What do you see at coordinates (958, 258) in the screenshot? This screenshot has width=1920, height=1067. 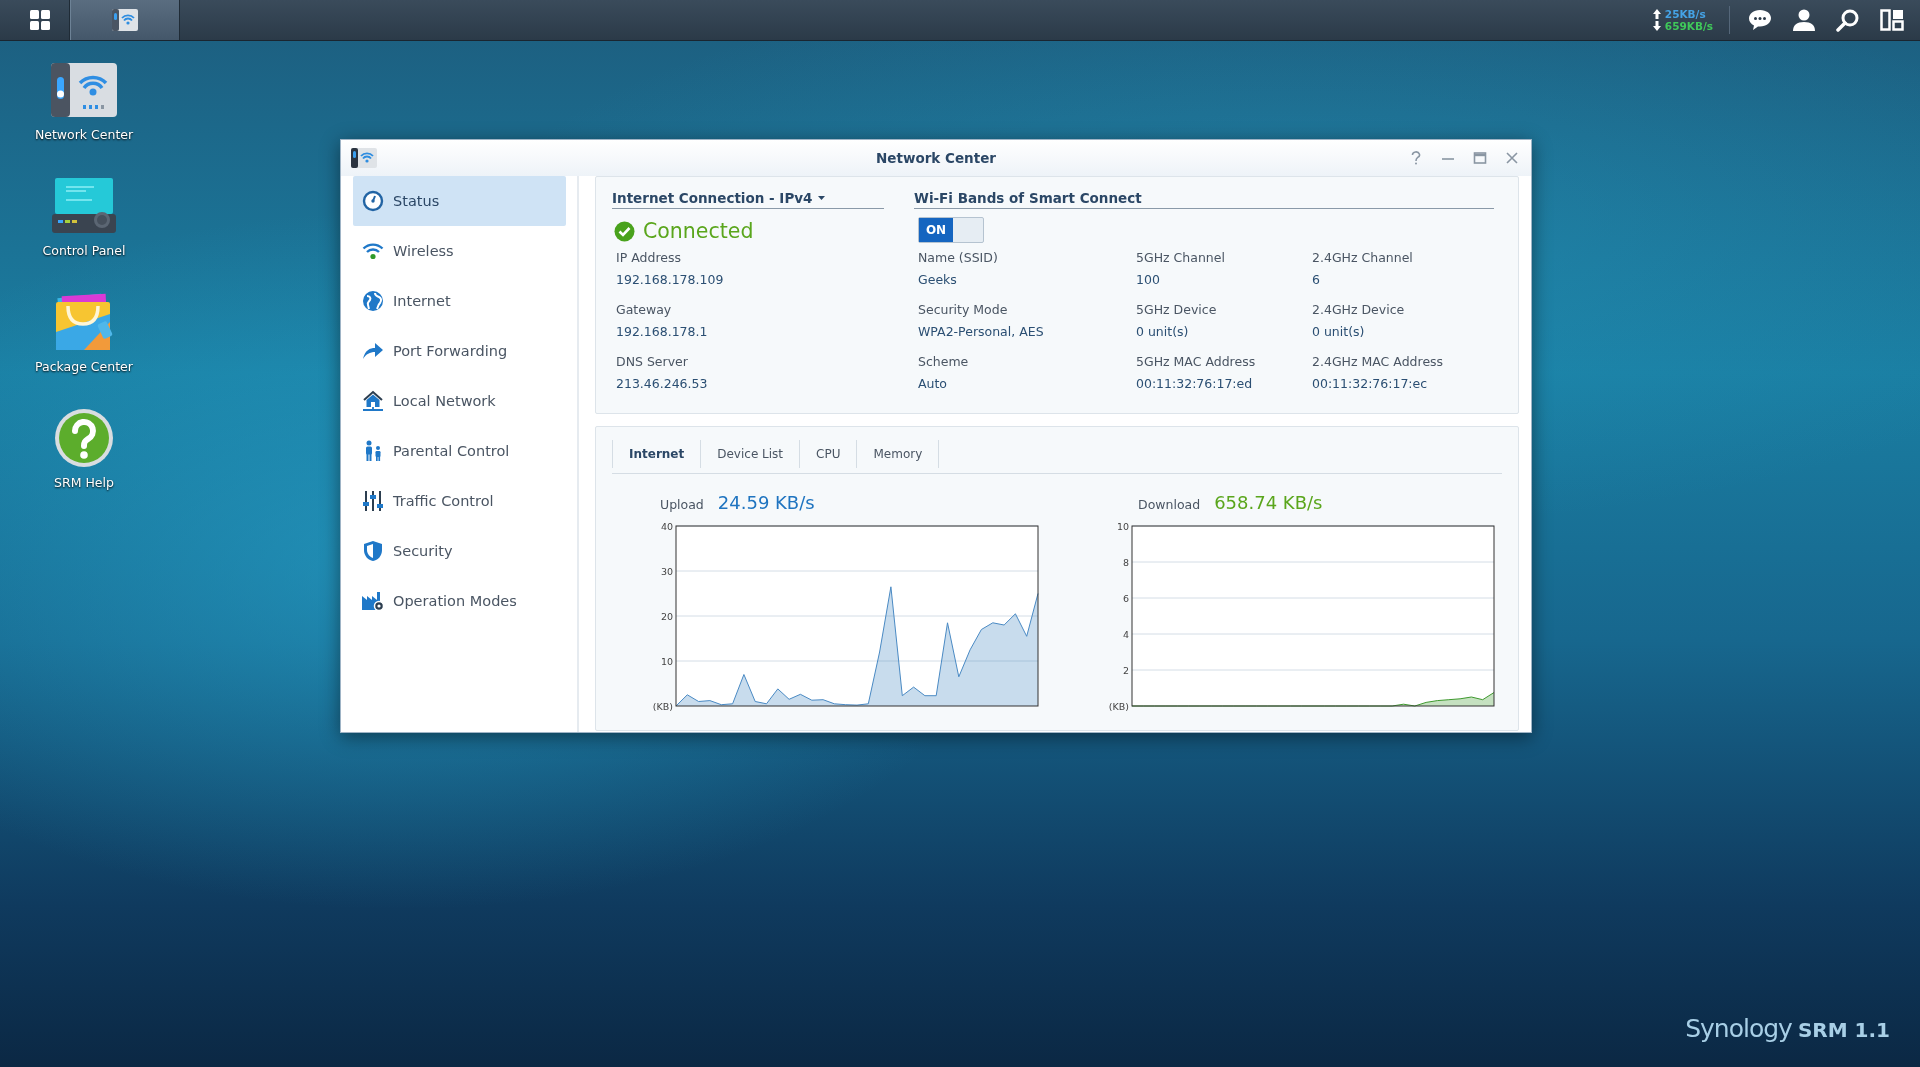 I see `field-label: Name (SSID)` at bounding box center [958, 258].